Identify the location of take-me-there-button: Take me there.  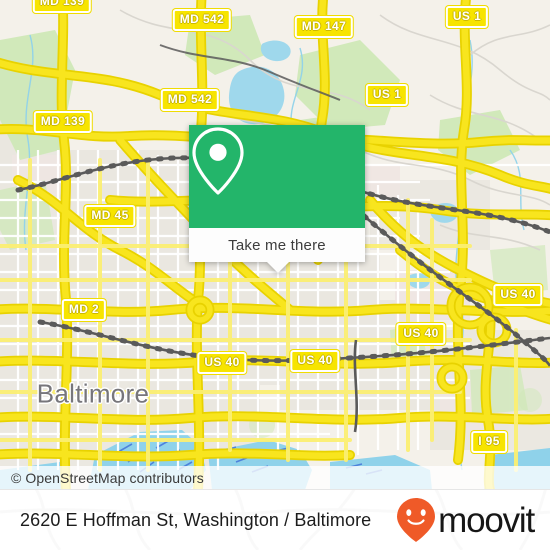
(277, 245).